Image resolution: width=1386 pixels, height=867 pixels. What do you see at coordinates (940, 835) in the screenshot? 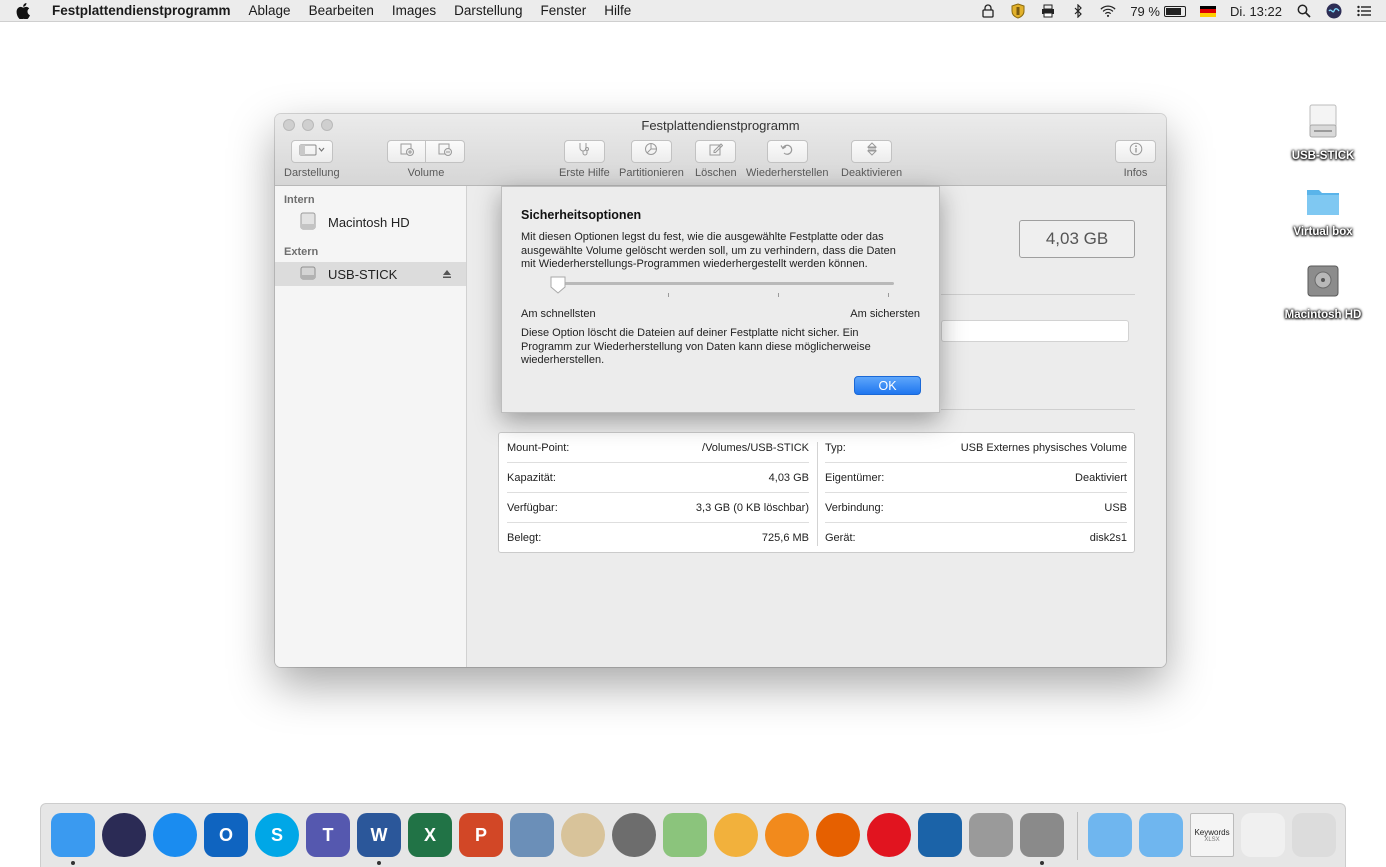
I see `virtualbox-icon` at bounding box center [940, 835].